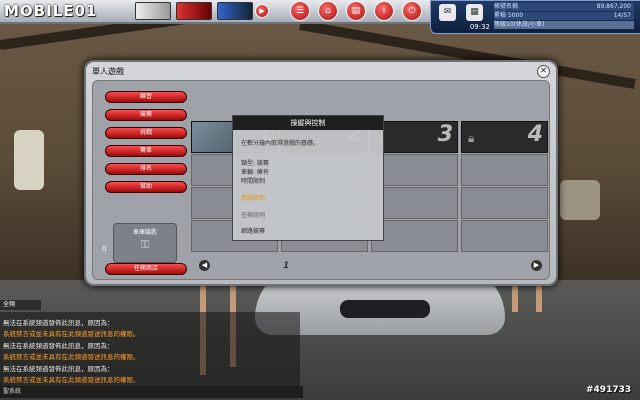 Image resolution: width=640 pixels, height=400 pixels. I want to click on exit-icon: ⏻, so click(412, 11).